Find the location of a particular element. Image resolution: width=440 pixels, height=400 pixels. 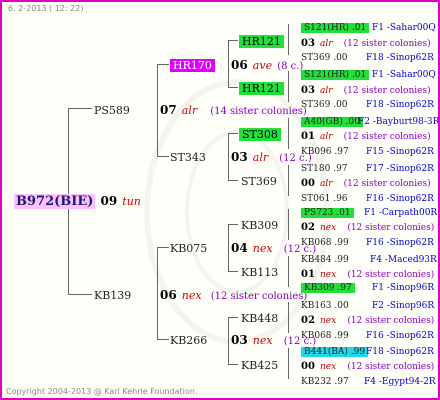

gen4-0-top-origin-text: F1 -Sahar00Q is located at coordinates (404, 28).